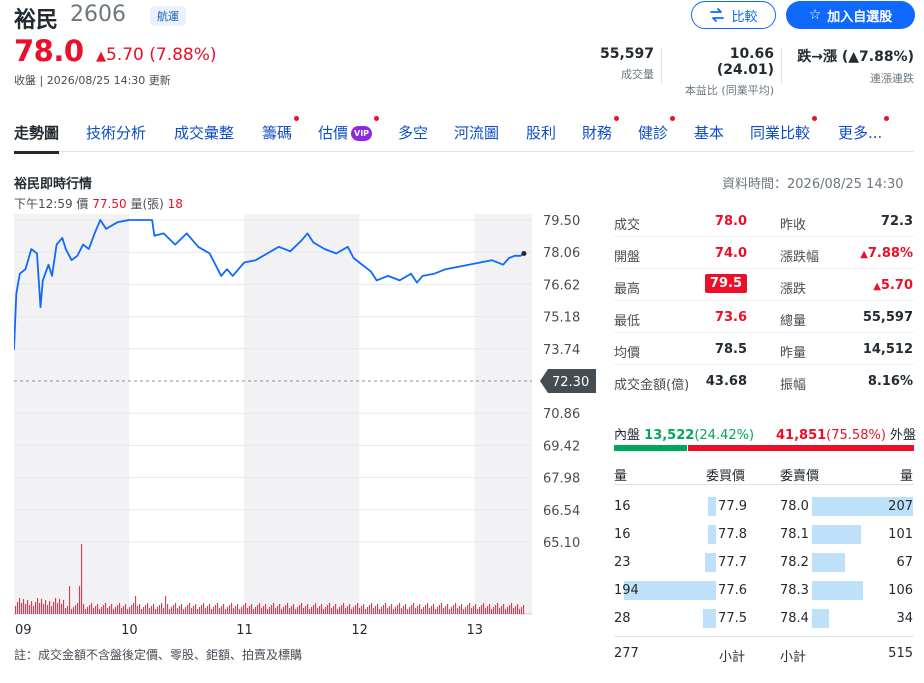 The image size is (924, 683). What do you see at coordinates (900, 506) in the screenshot?
I see `ask-volume: 207` at bounding box center [900, 506].